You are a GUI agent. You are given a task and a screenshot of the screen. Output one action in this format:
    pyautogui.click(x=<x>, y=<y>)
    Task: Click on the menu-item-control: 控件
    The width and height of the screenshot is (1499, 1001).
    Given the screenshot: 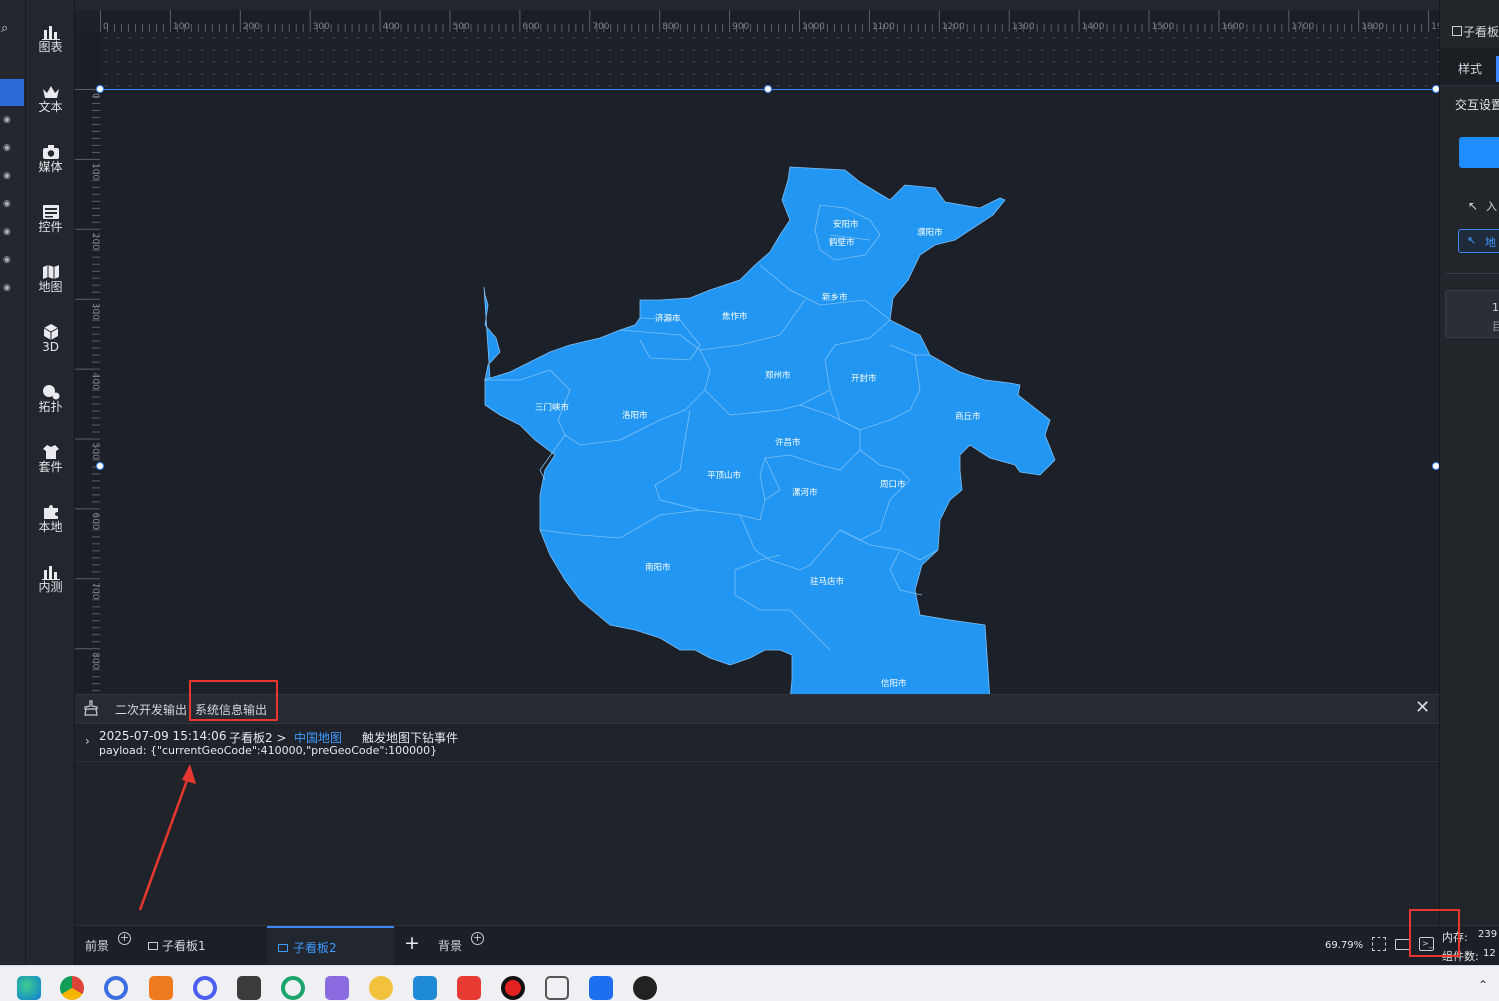 What is the action you would take?
    pyautogui.click(x=50, y=209)
    